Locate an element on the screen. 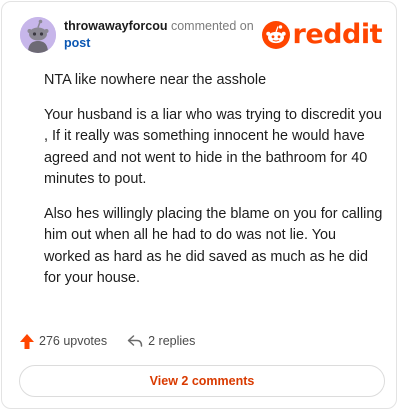 Image resolution: width=400 pixels, height=412 pixels. avatar is located at coordinates (38, 35).